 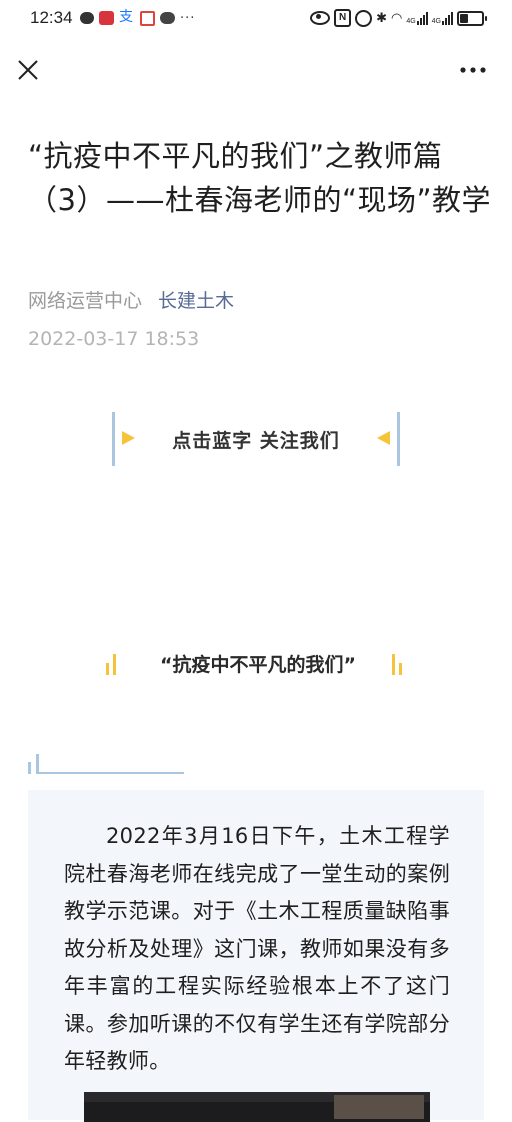 I want to click on account-name-link: 长建土木, so click(x=196, y=299).